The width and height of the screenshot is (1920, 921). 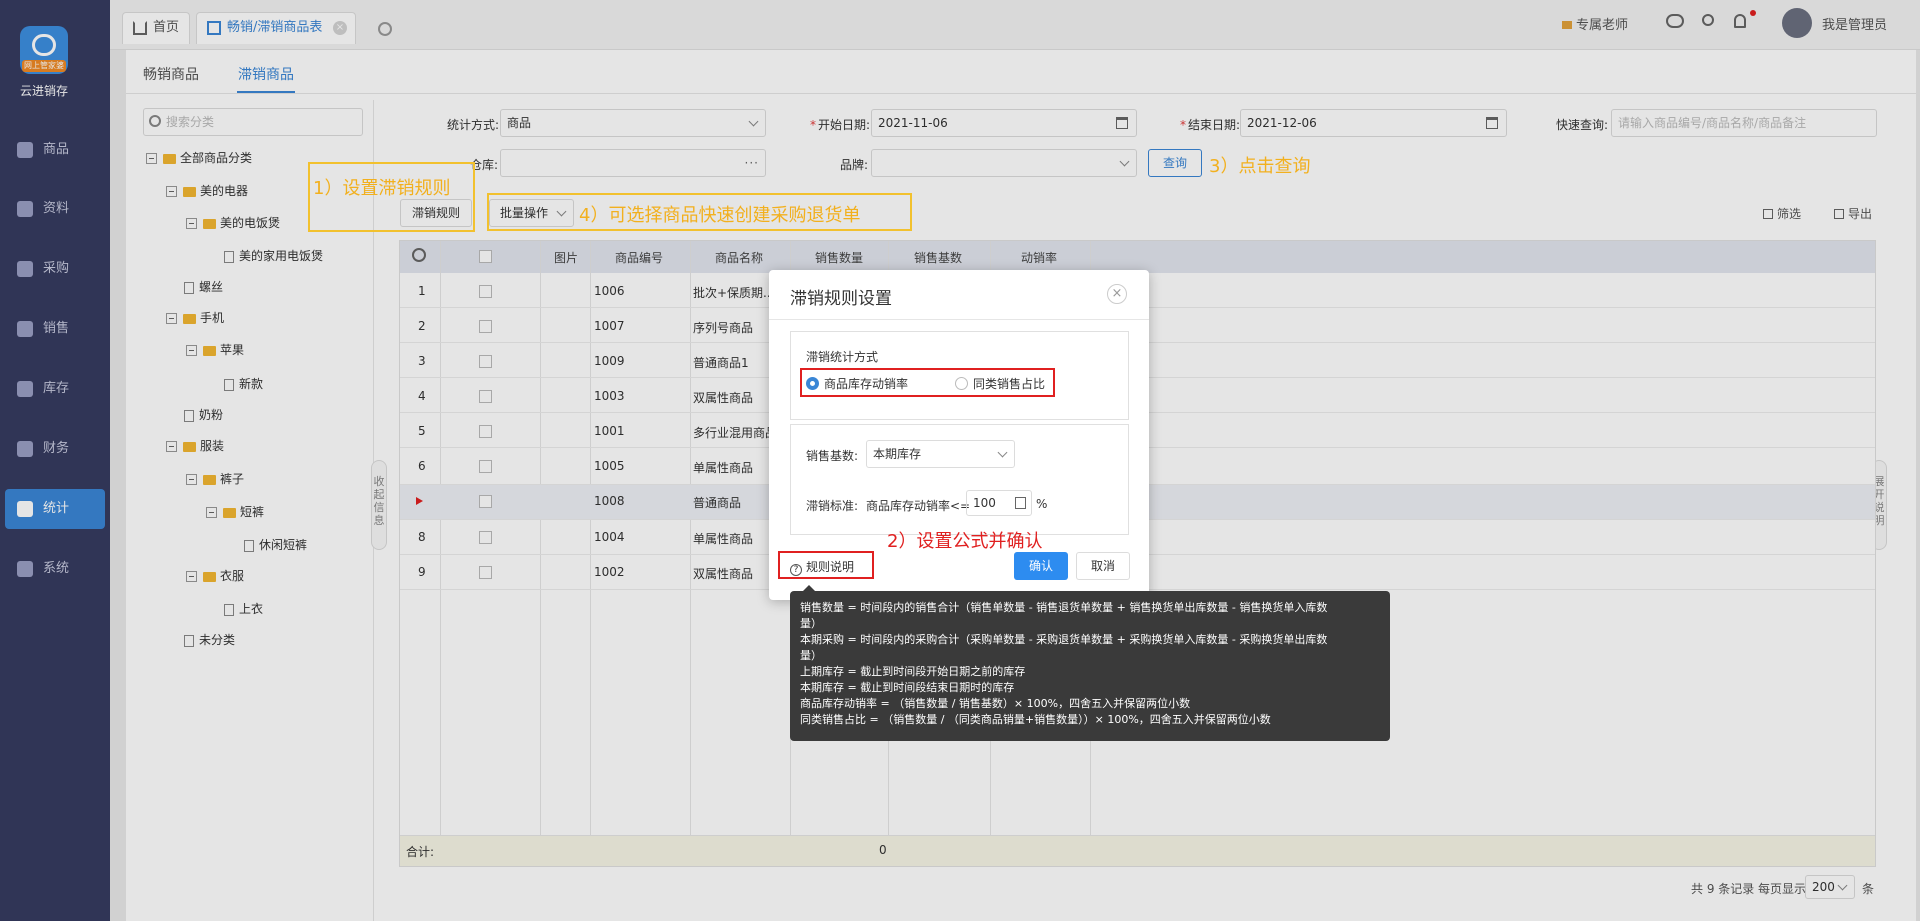 What do you see at coordinates (841, 299) in the screenshot?
I see `dialog-title: 滞销规则设置` at bounding box center [841, 299].